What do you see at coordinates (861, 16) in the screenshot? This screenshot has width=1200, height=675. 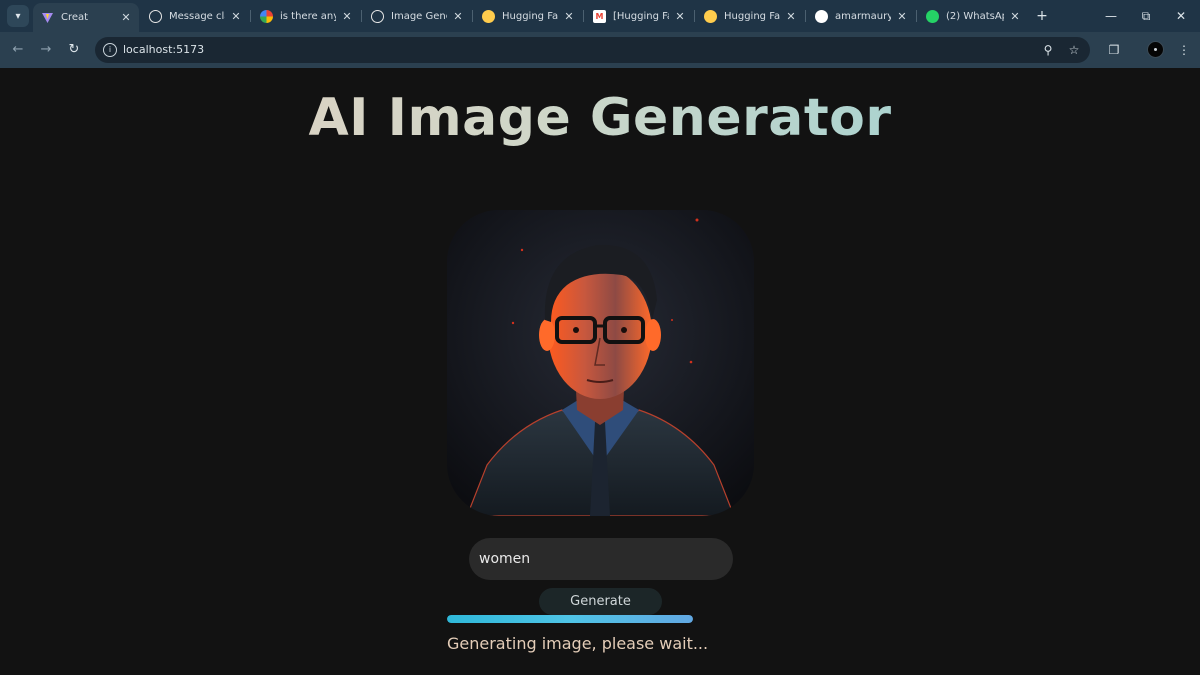 I see `tab-7: amarmaurya ✕` at bounding box center [861, 16].